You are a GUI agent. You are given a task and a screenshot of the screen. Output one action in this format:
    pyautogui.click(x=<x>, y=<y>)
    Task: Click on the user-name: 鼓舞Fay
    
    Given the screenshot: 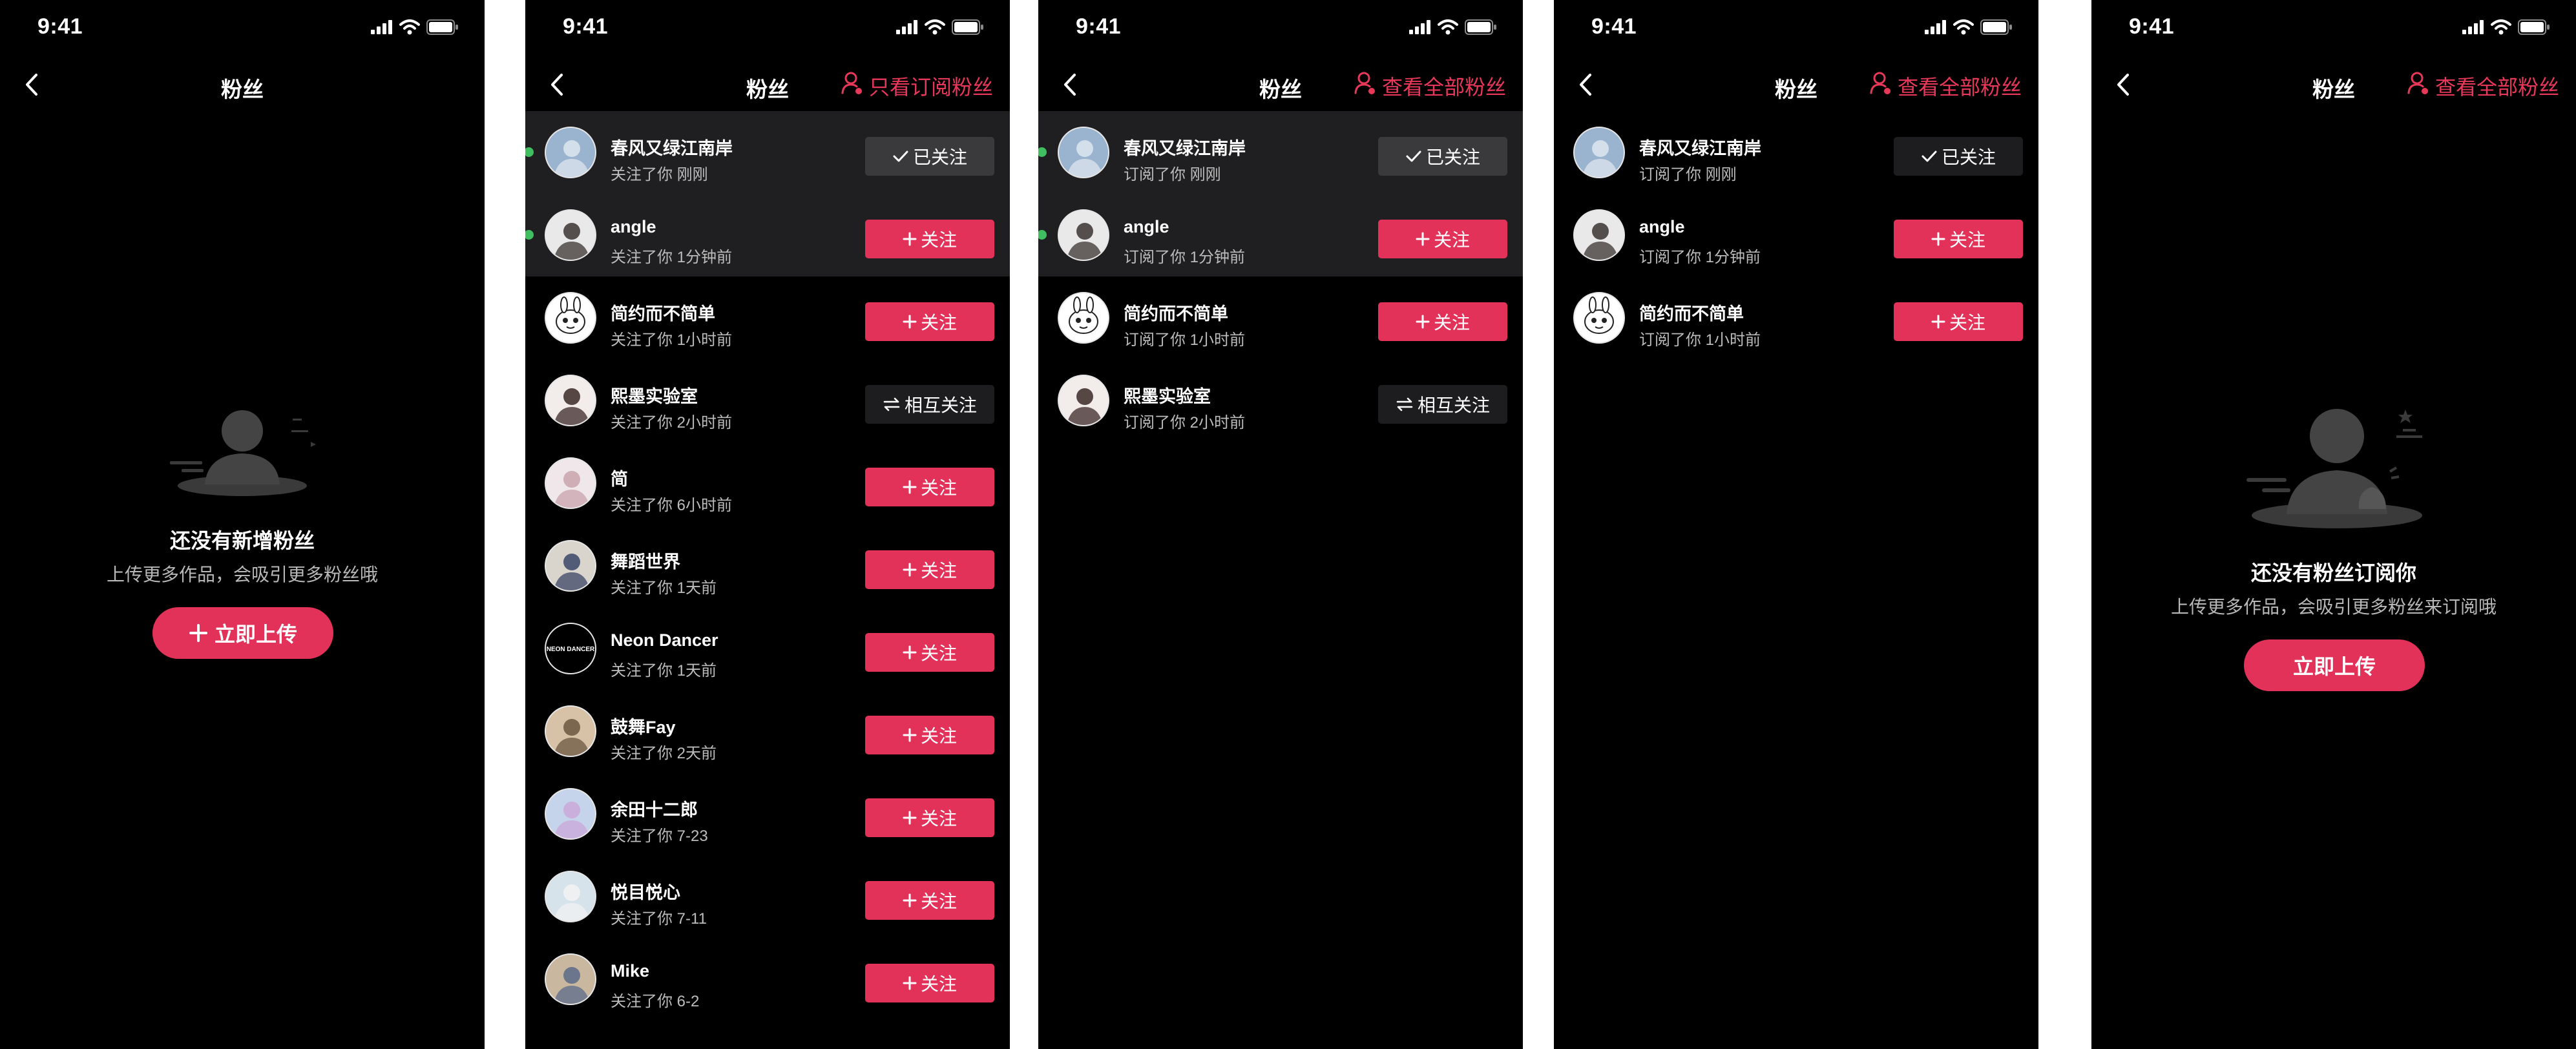 What is the action you would take?
    pyautogui.click(x=643, y=725)
    